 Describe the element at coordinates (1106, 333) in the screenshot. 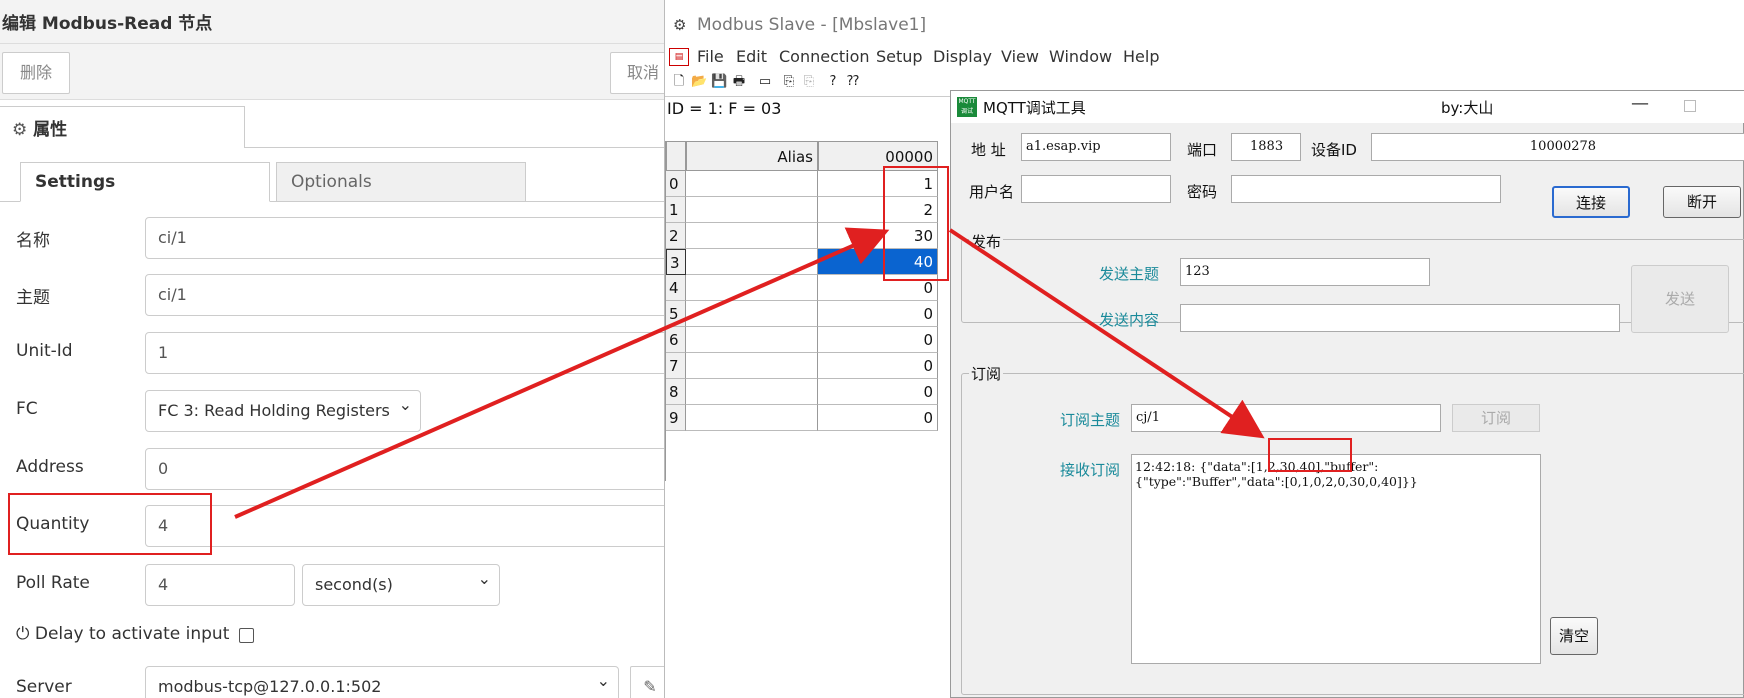

I see `arrow-registers-to-message` at that location.